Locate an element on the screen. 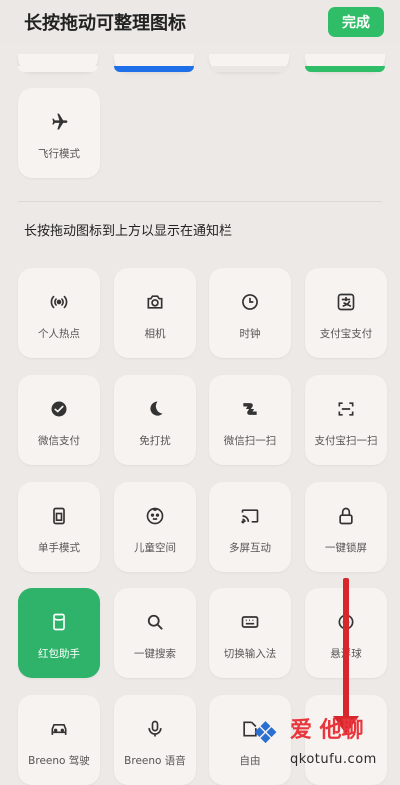  wechat-pay-icon is located at coordinates (59, 409).